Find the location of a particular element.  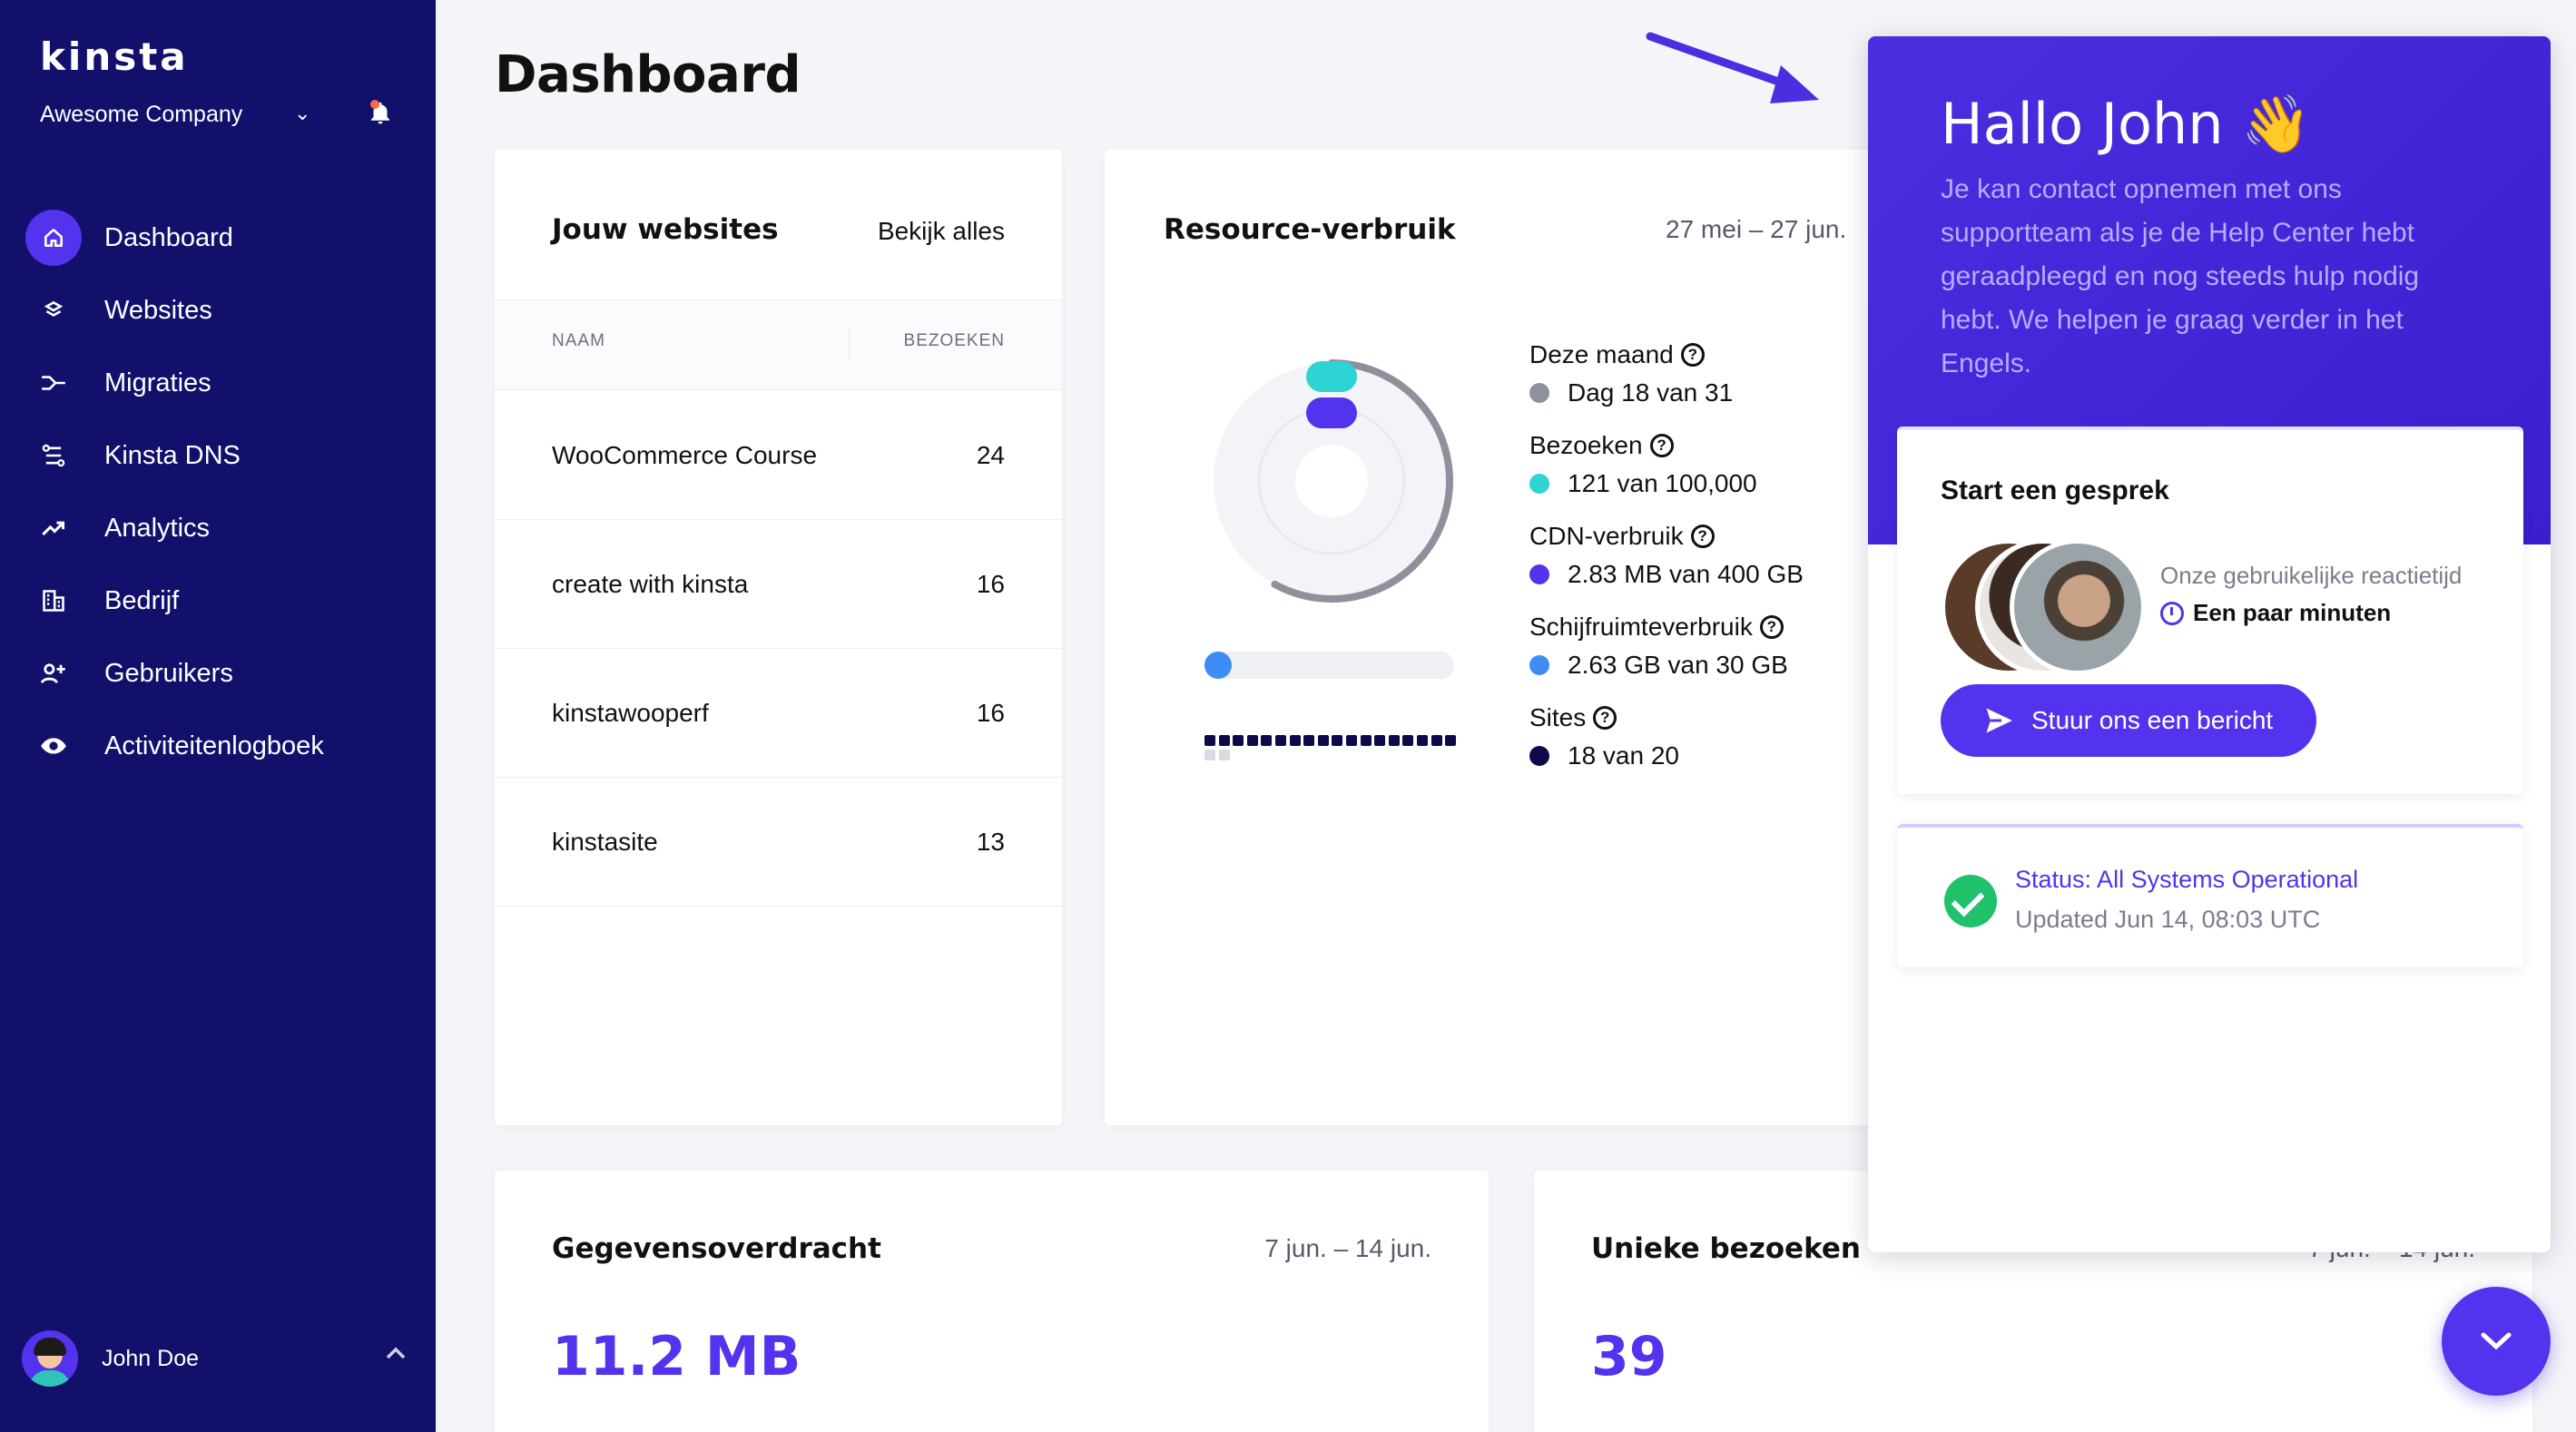

column-divider is located at coordinates (849, 343).